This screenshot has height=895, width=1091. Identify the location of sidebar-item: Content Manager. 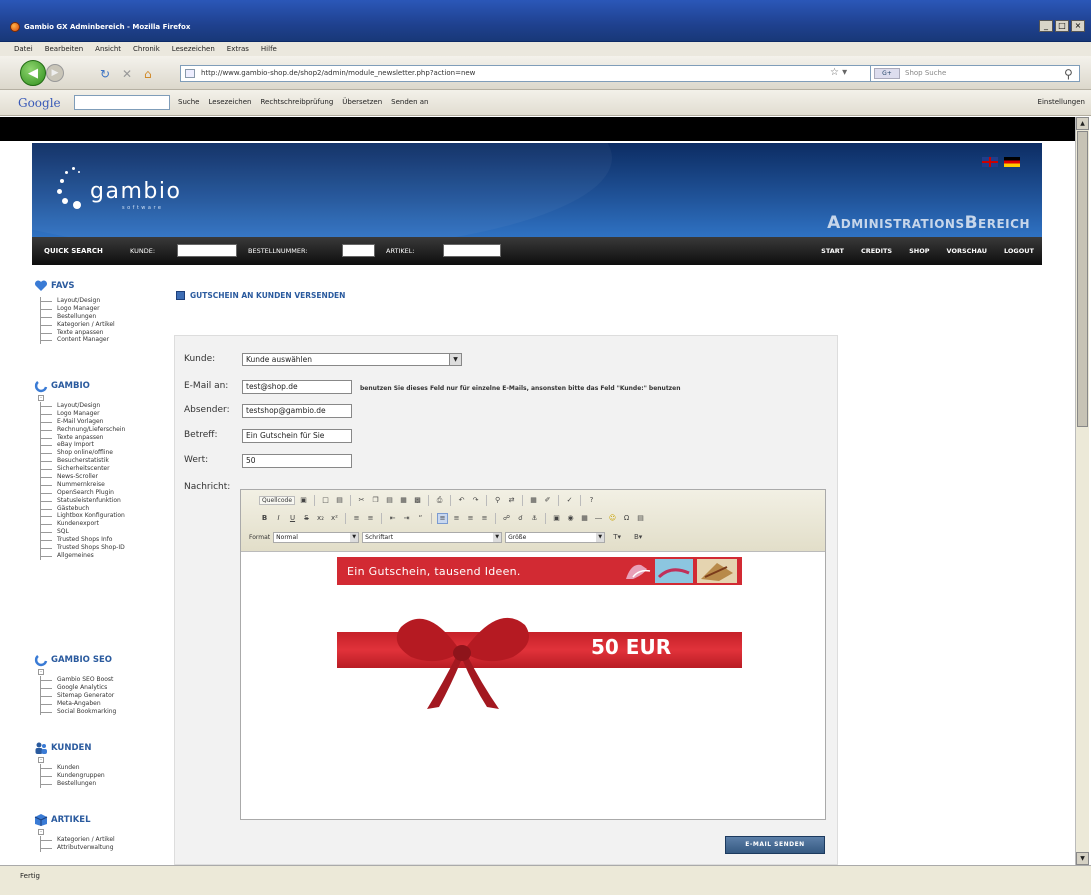
(78, 340).